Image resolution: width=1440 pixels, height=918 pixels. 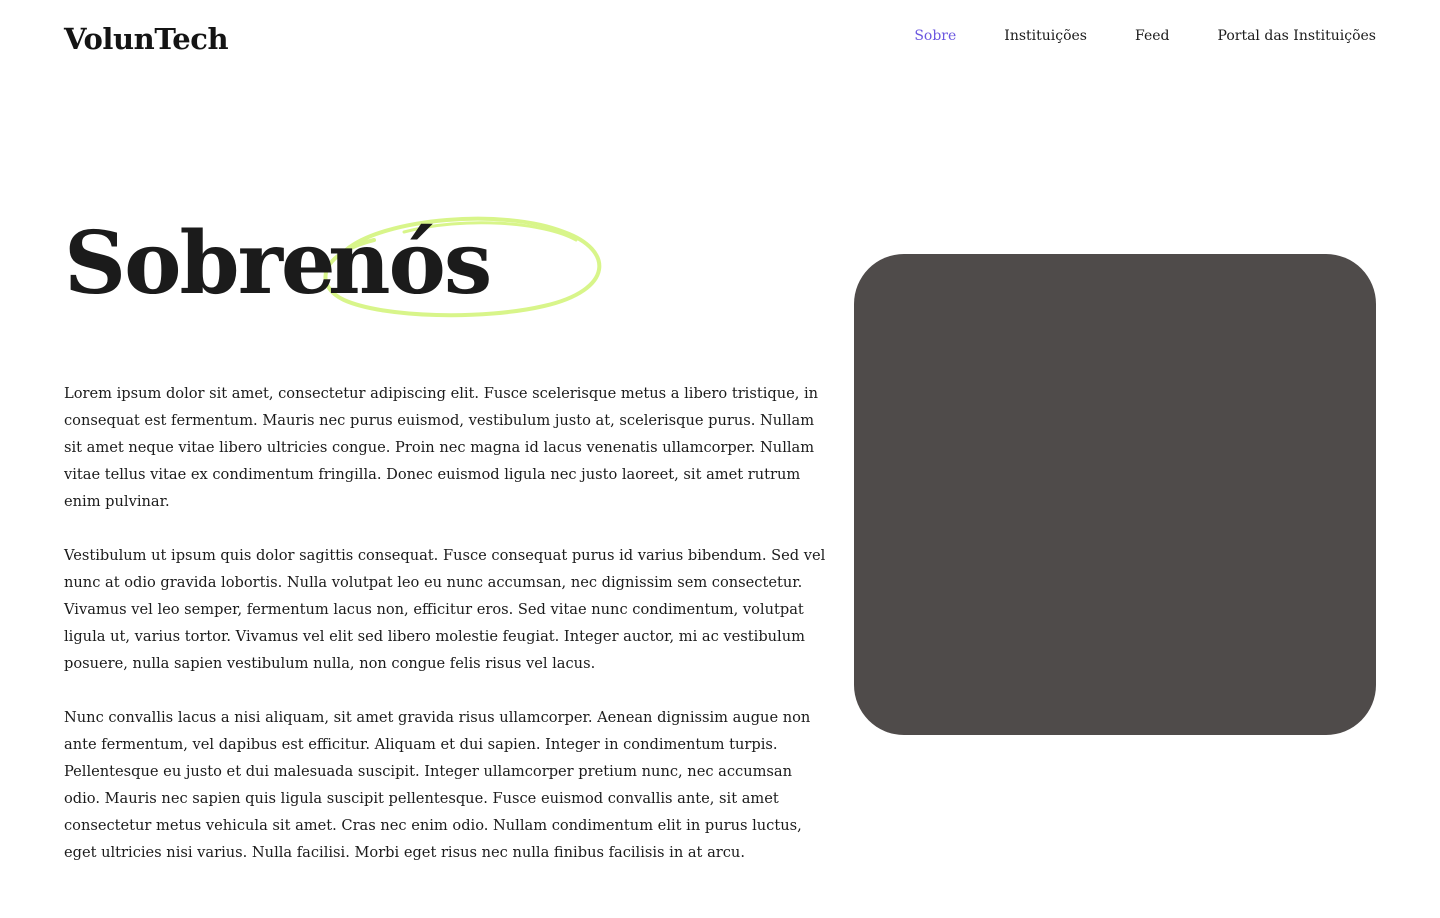 I want to click on nav-item-feed: Feed, so click(x=1152, y=36).